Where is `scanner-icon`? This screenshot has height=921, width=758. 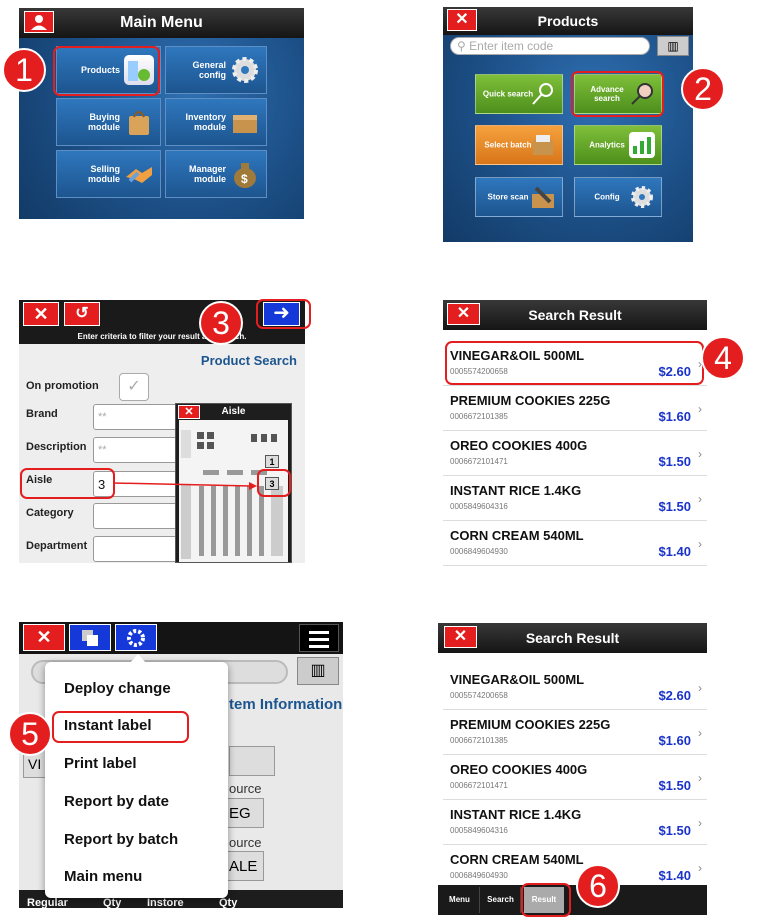
scanner-icon is located at coordinates (543, 197).